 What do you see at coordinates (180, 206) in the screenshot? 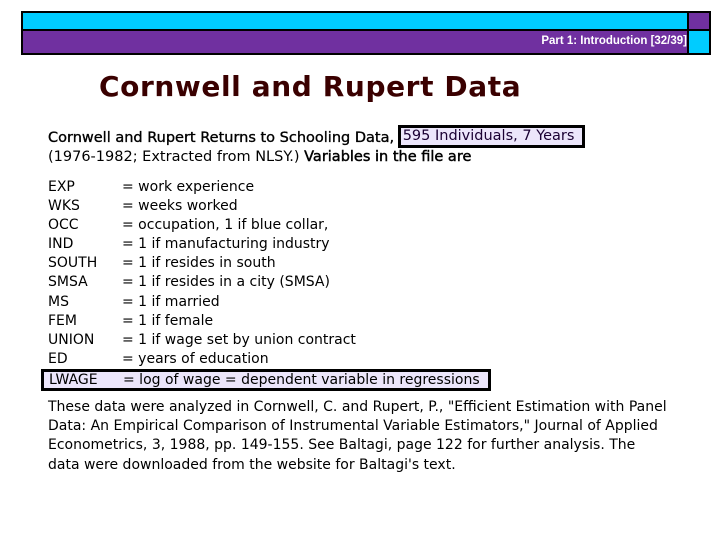
I see `variable-desc: = weeks worked` at bounding box center [180, 206].